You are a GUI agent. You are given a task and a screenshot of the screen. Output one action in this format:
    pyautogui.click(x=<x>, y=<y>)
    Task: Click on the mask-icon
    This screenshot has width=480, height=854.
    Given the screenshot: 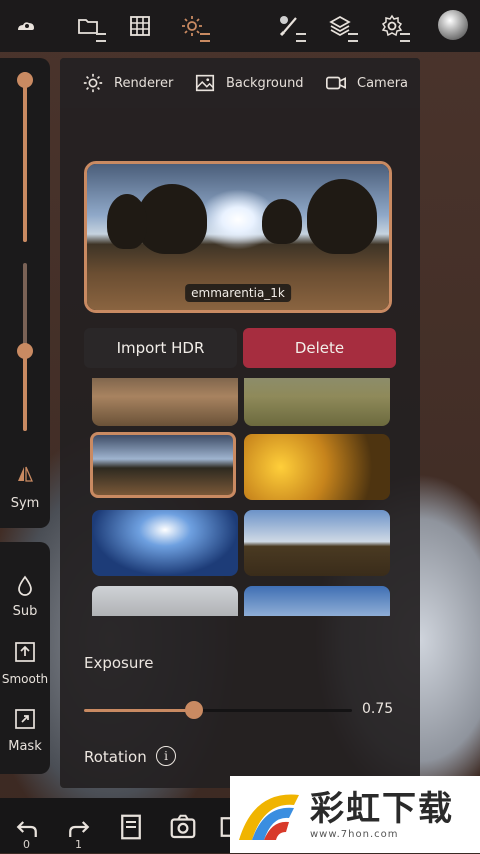 What is the action you would take?
    pyautogui.click(x=25, y=719)
    